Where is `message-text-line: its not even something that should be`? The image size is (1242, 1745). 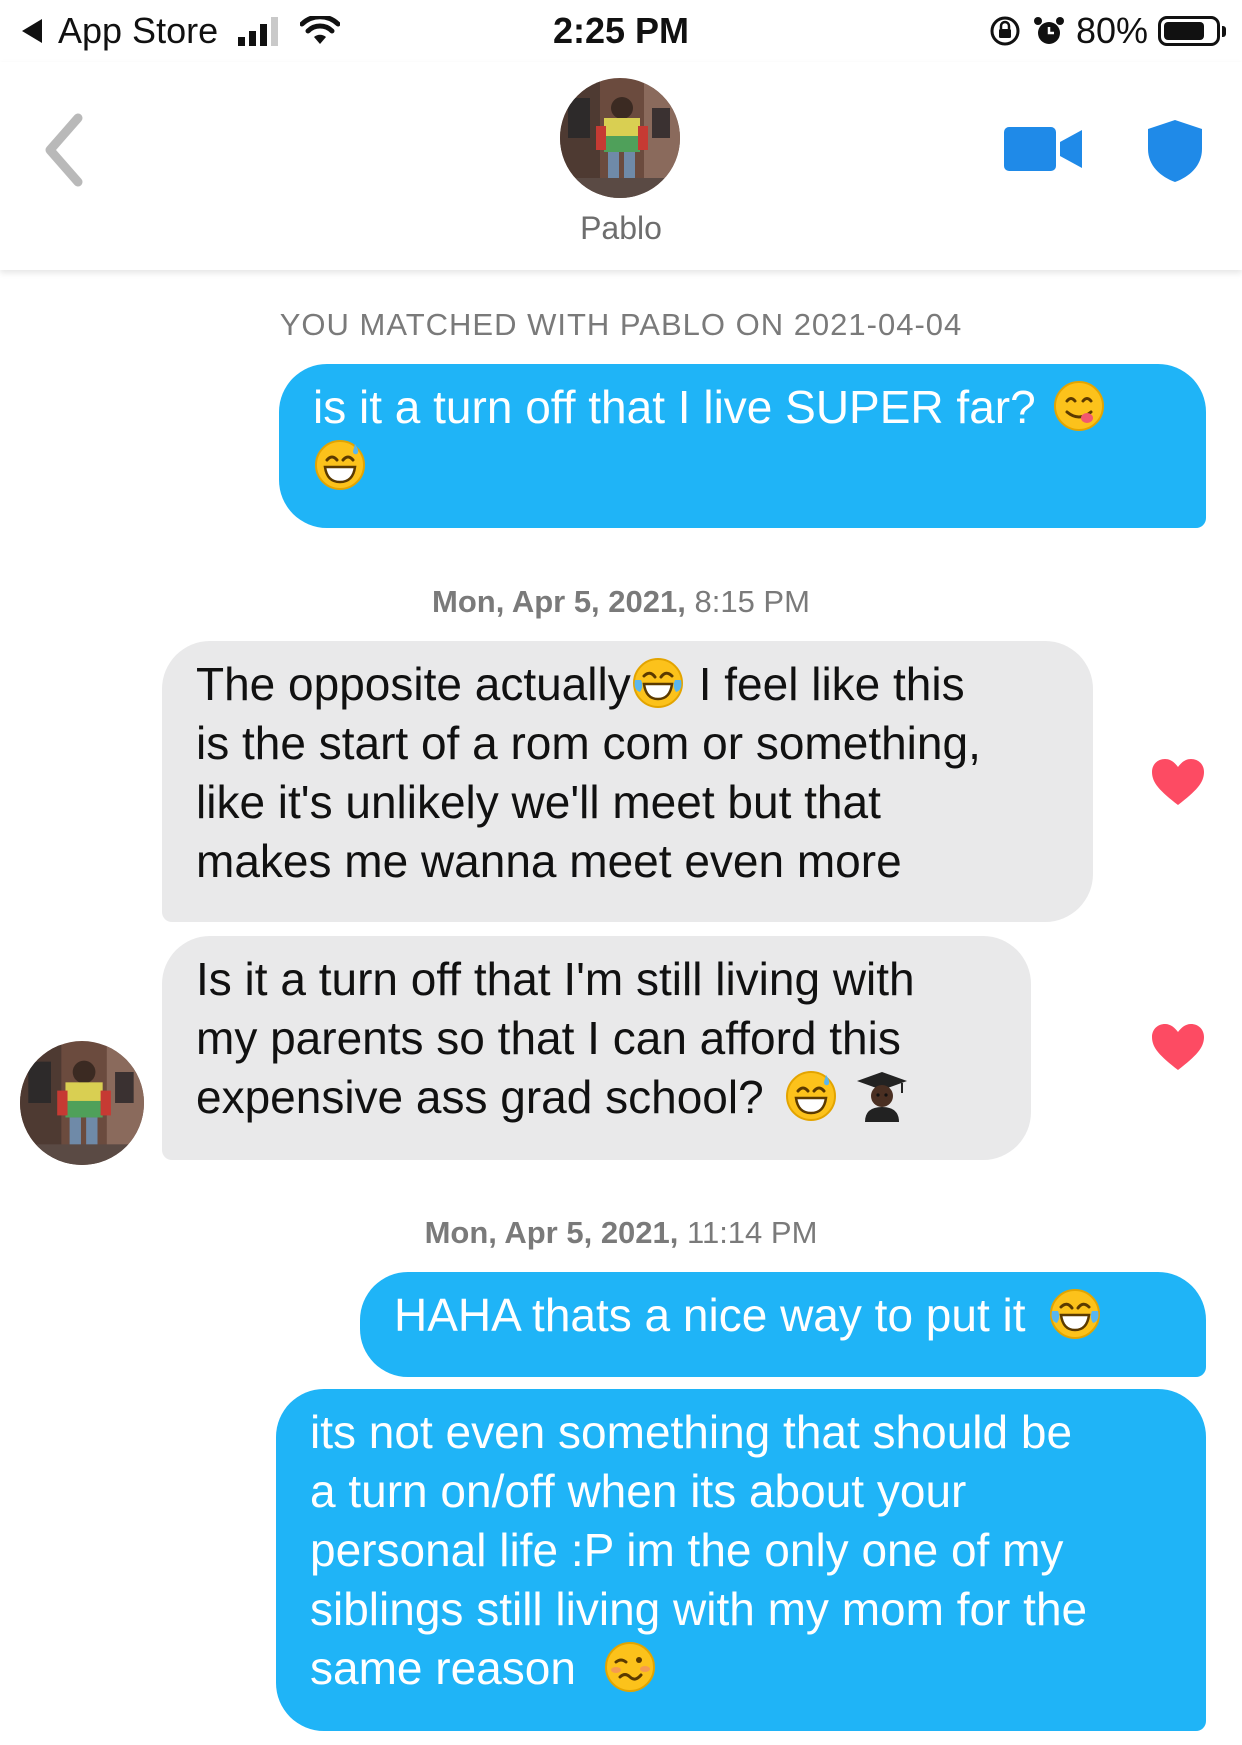
message-text-line: its not even something that should be is located at coordinates (691, 1432).